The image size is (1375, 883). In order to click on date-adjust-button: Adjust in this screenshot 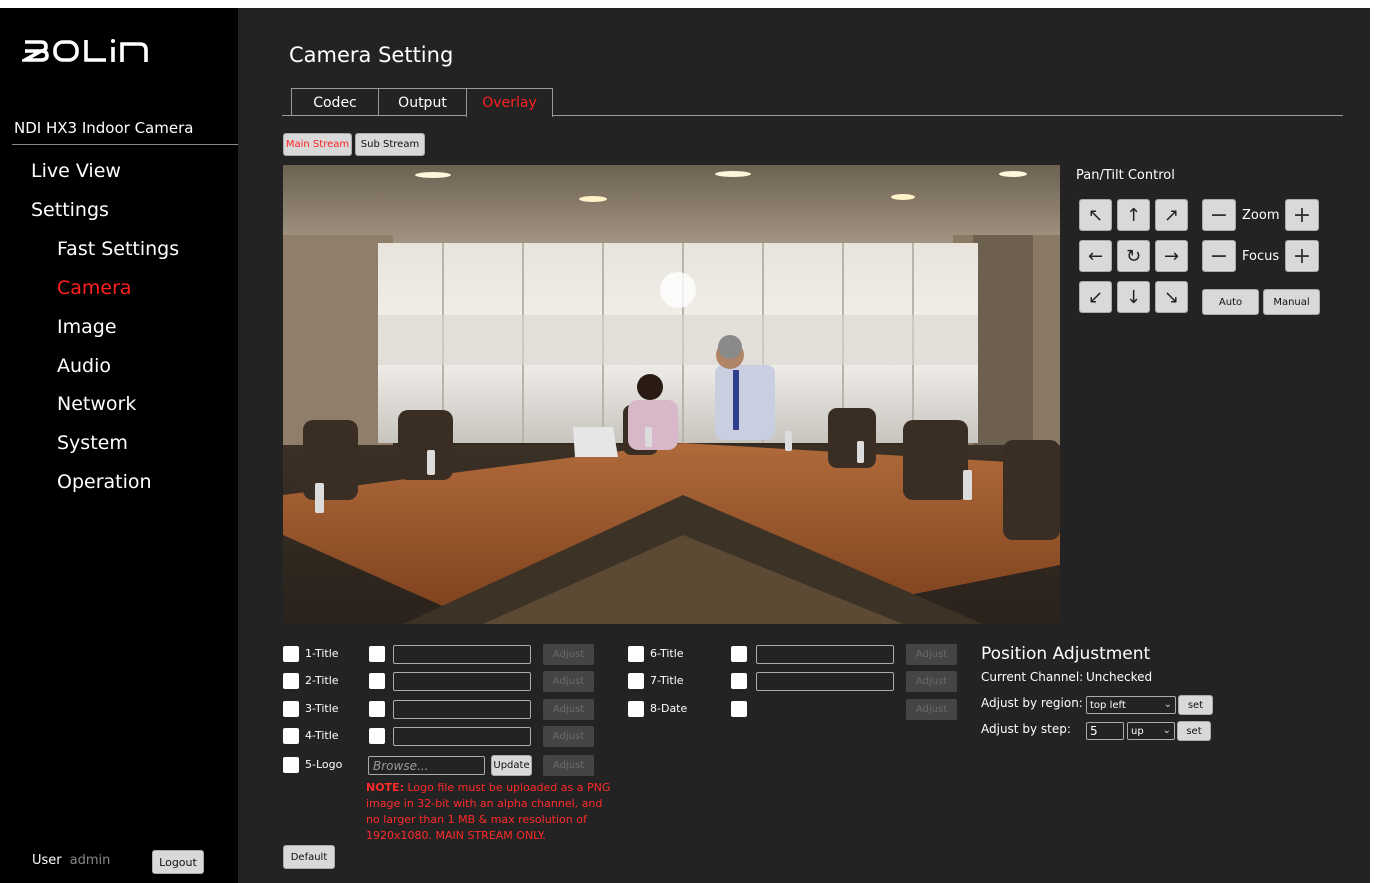, I will do `click(931, 709)`.